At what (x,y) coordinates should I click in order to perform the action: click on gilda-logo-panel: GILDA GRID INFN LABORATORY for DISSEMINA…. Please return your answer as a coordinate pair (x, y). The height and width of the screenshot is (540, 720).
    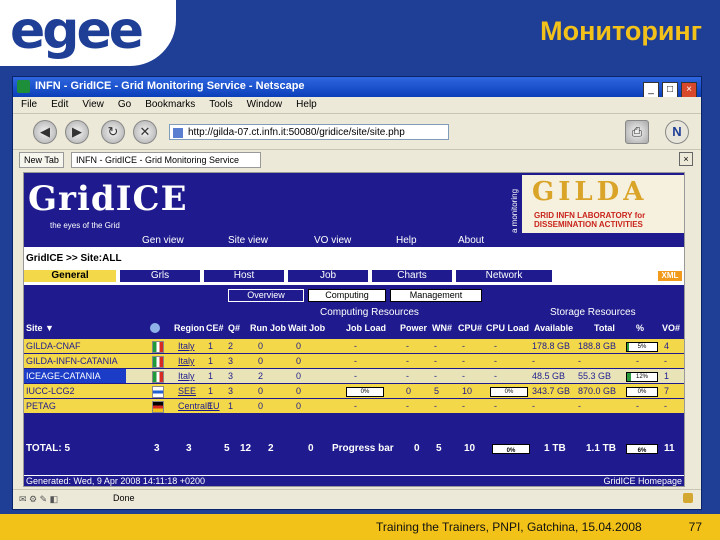
    Looking at the image, I should click on (603, 204).